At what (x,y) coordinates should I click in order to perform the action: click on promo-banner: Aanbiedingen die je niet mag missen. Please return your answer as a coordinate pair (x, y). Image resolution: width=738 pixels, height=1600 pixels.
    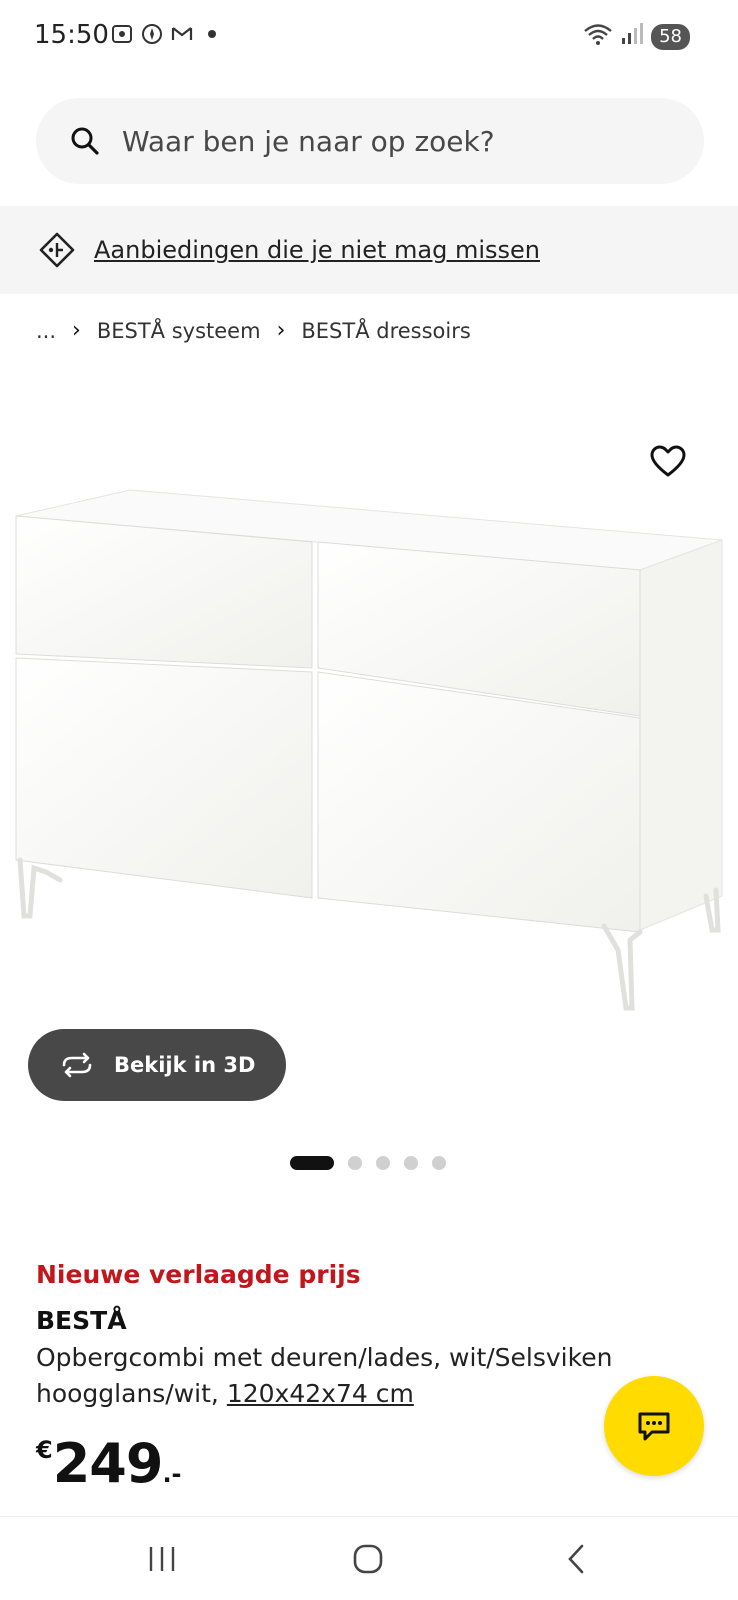
    Looking at the image, I should click on (369, 250).